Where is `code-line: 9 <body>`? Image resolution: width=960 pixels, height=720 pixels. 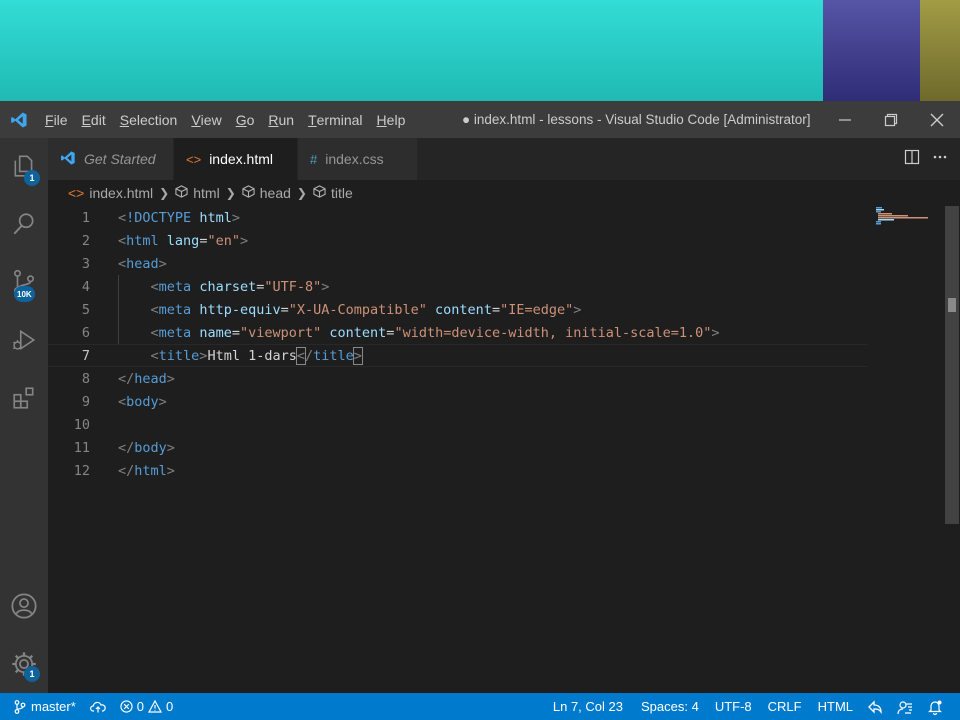 code-line: 9 <body> is located at coordinates (458, 401).